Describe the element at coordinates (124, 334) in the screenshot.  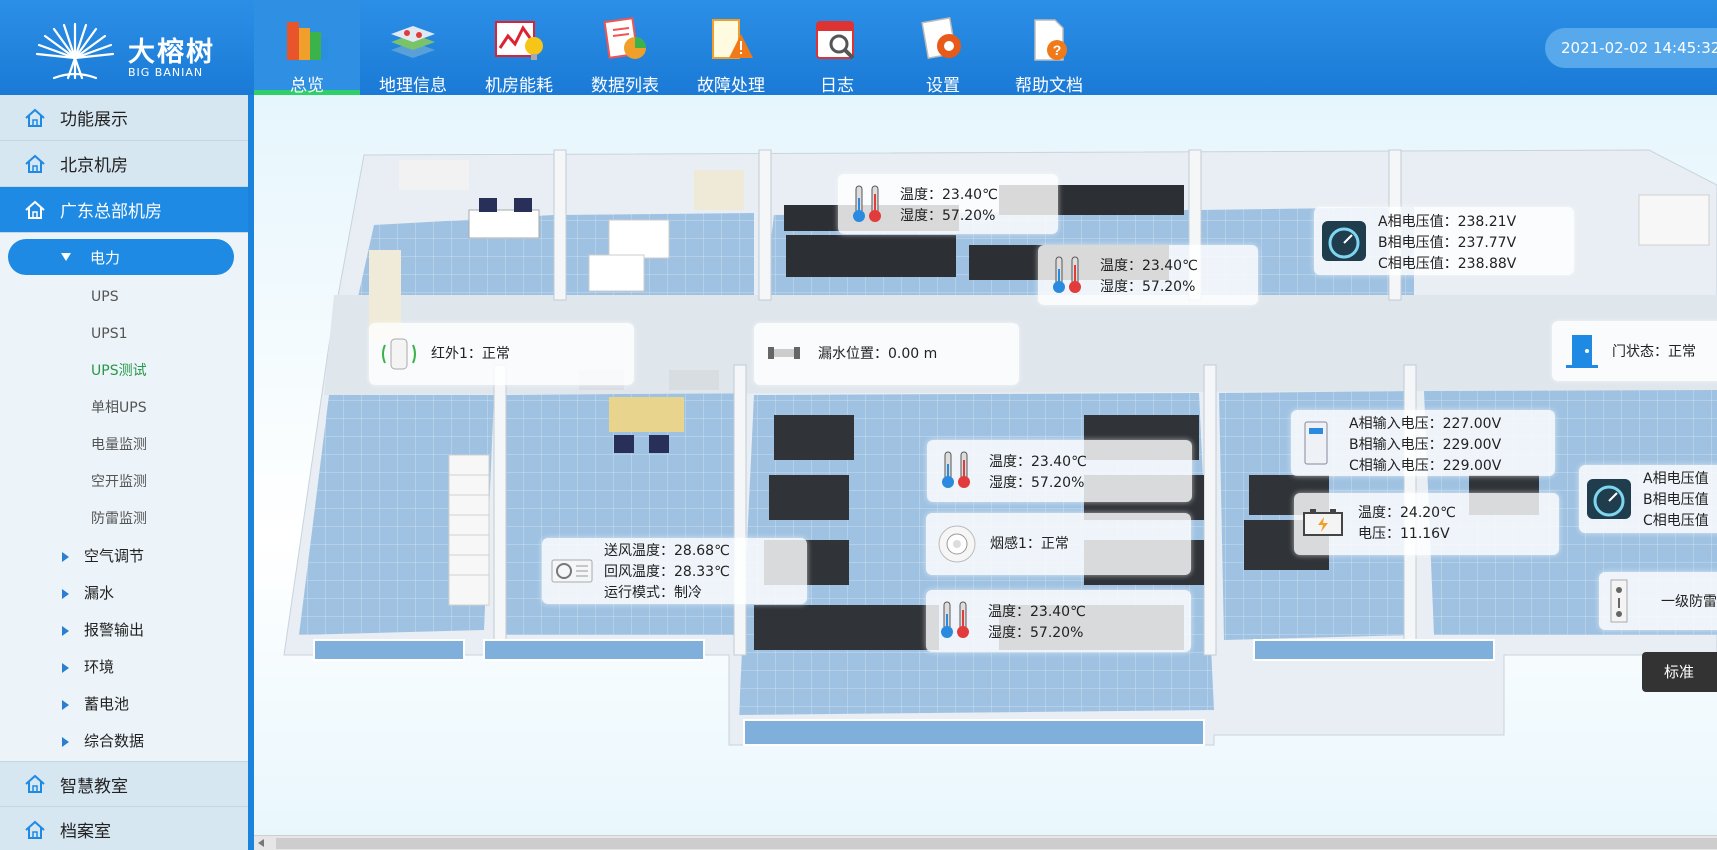
I see `sidebar-subitem-ups1: UPS1` at that location.